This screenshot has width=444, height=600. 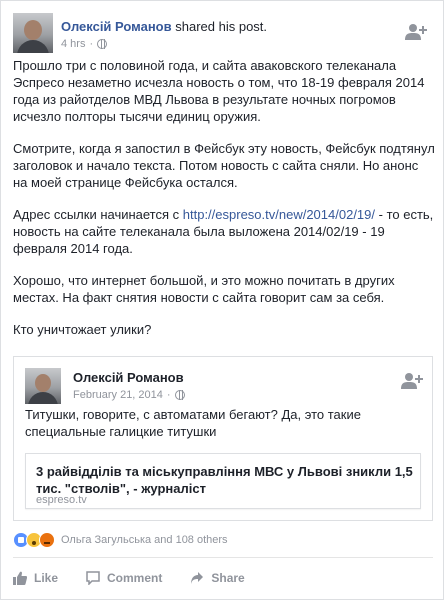 I want to click on thumbs-up-icon, so click(x=20, y=578).